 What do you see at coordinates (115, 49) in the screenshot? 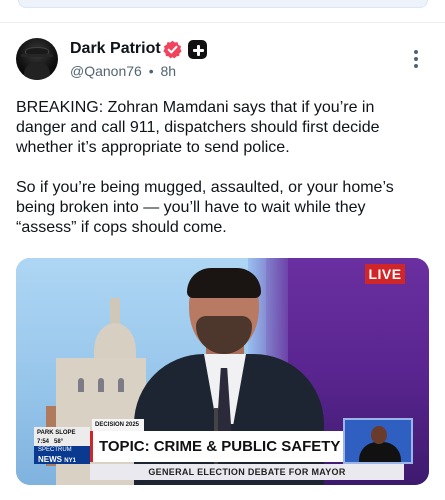
I see `author-name: Dark Patriot` at bounding box center [115, 49].